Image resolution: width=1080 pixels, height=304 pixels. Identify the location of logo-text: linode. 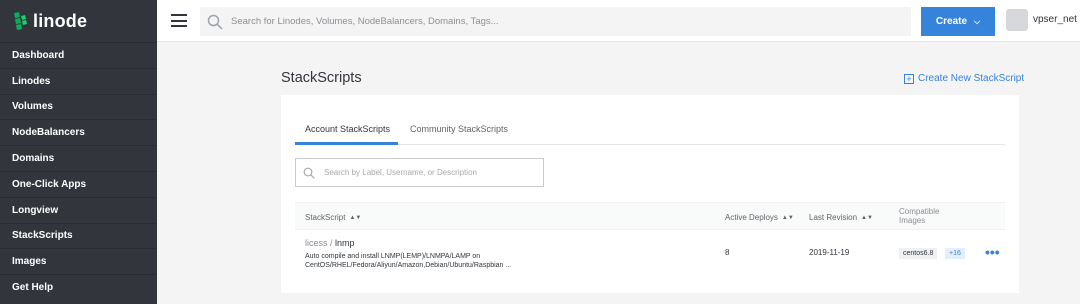
(60, 20).